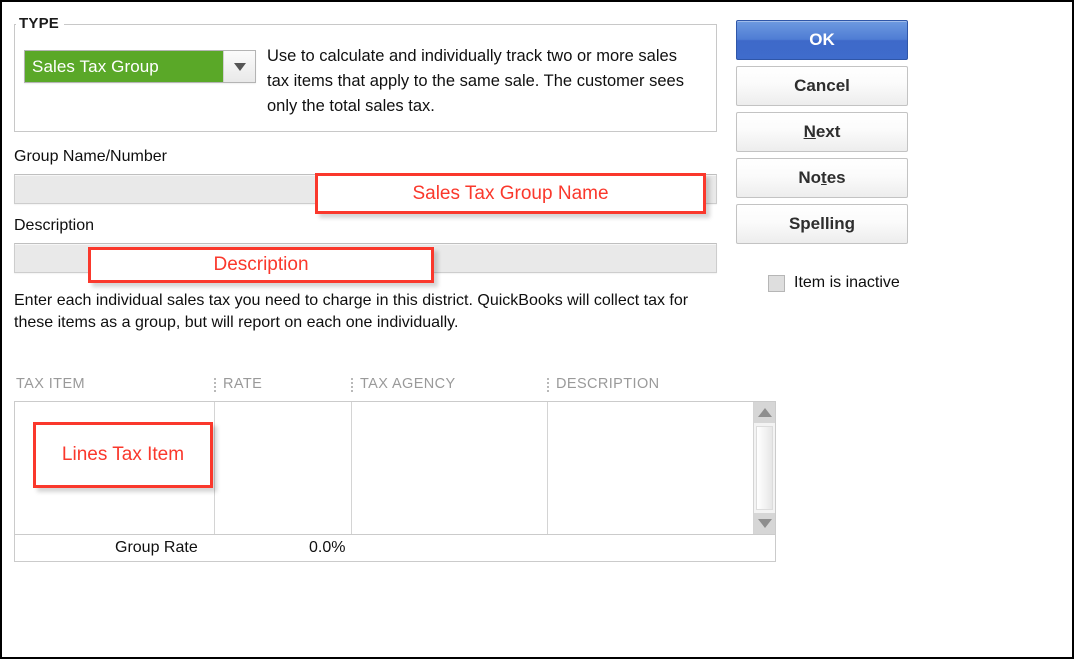  I want to click on type-dropdown: Sales Tax Group, so click(140, 66).